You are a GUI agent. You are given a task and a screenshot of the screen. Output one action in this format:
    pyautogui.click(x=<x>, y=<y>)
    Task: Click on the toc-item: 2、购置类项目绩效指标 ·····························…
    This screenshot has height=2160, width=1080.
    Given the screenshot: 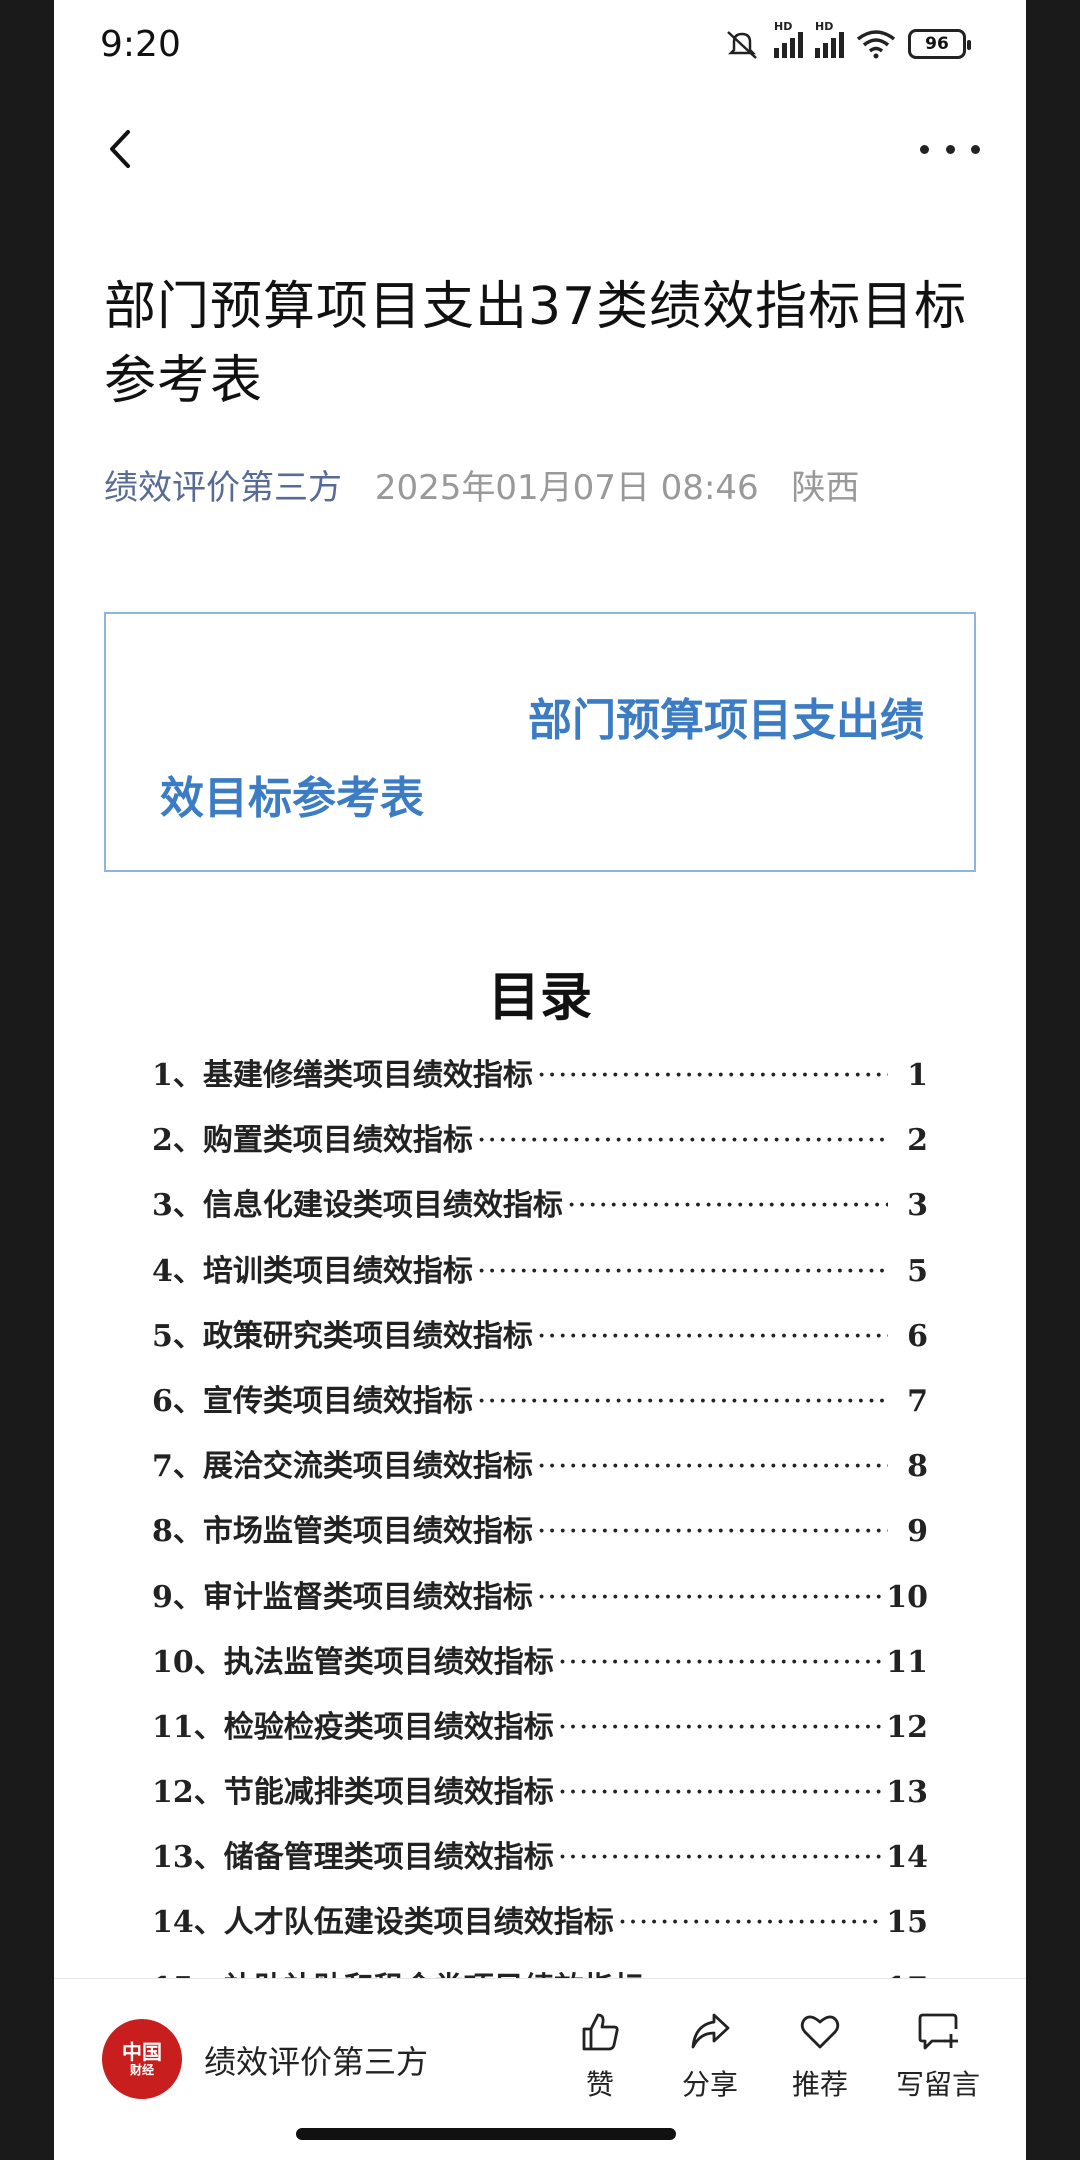 What is the action you would take?
    pyautogui.click(x=540, y=1147)
    